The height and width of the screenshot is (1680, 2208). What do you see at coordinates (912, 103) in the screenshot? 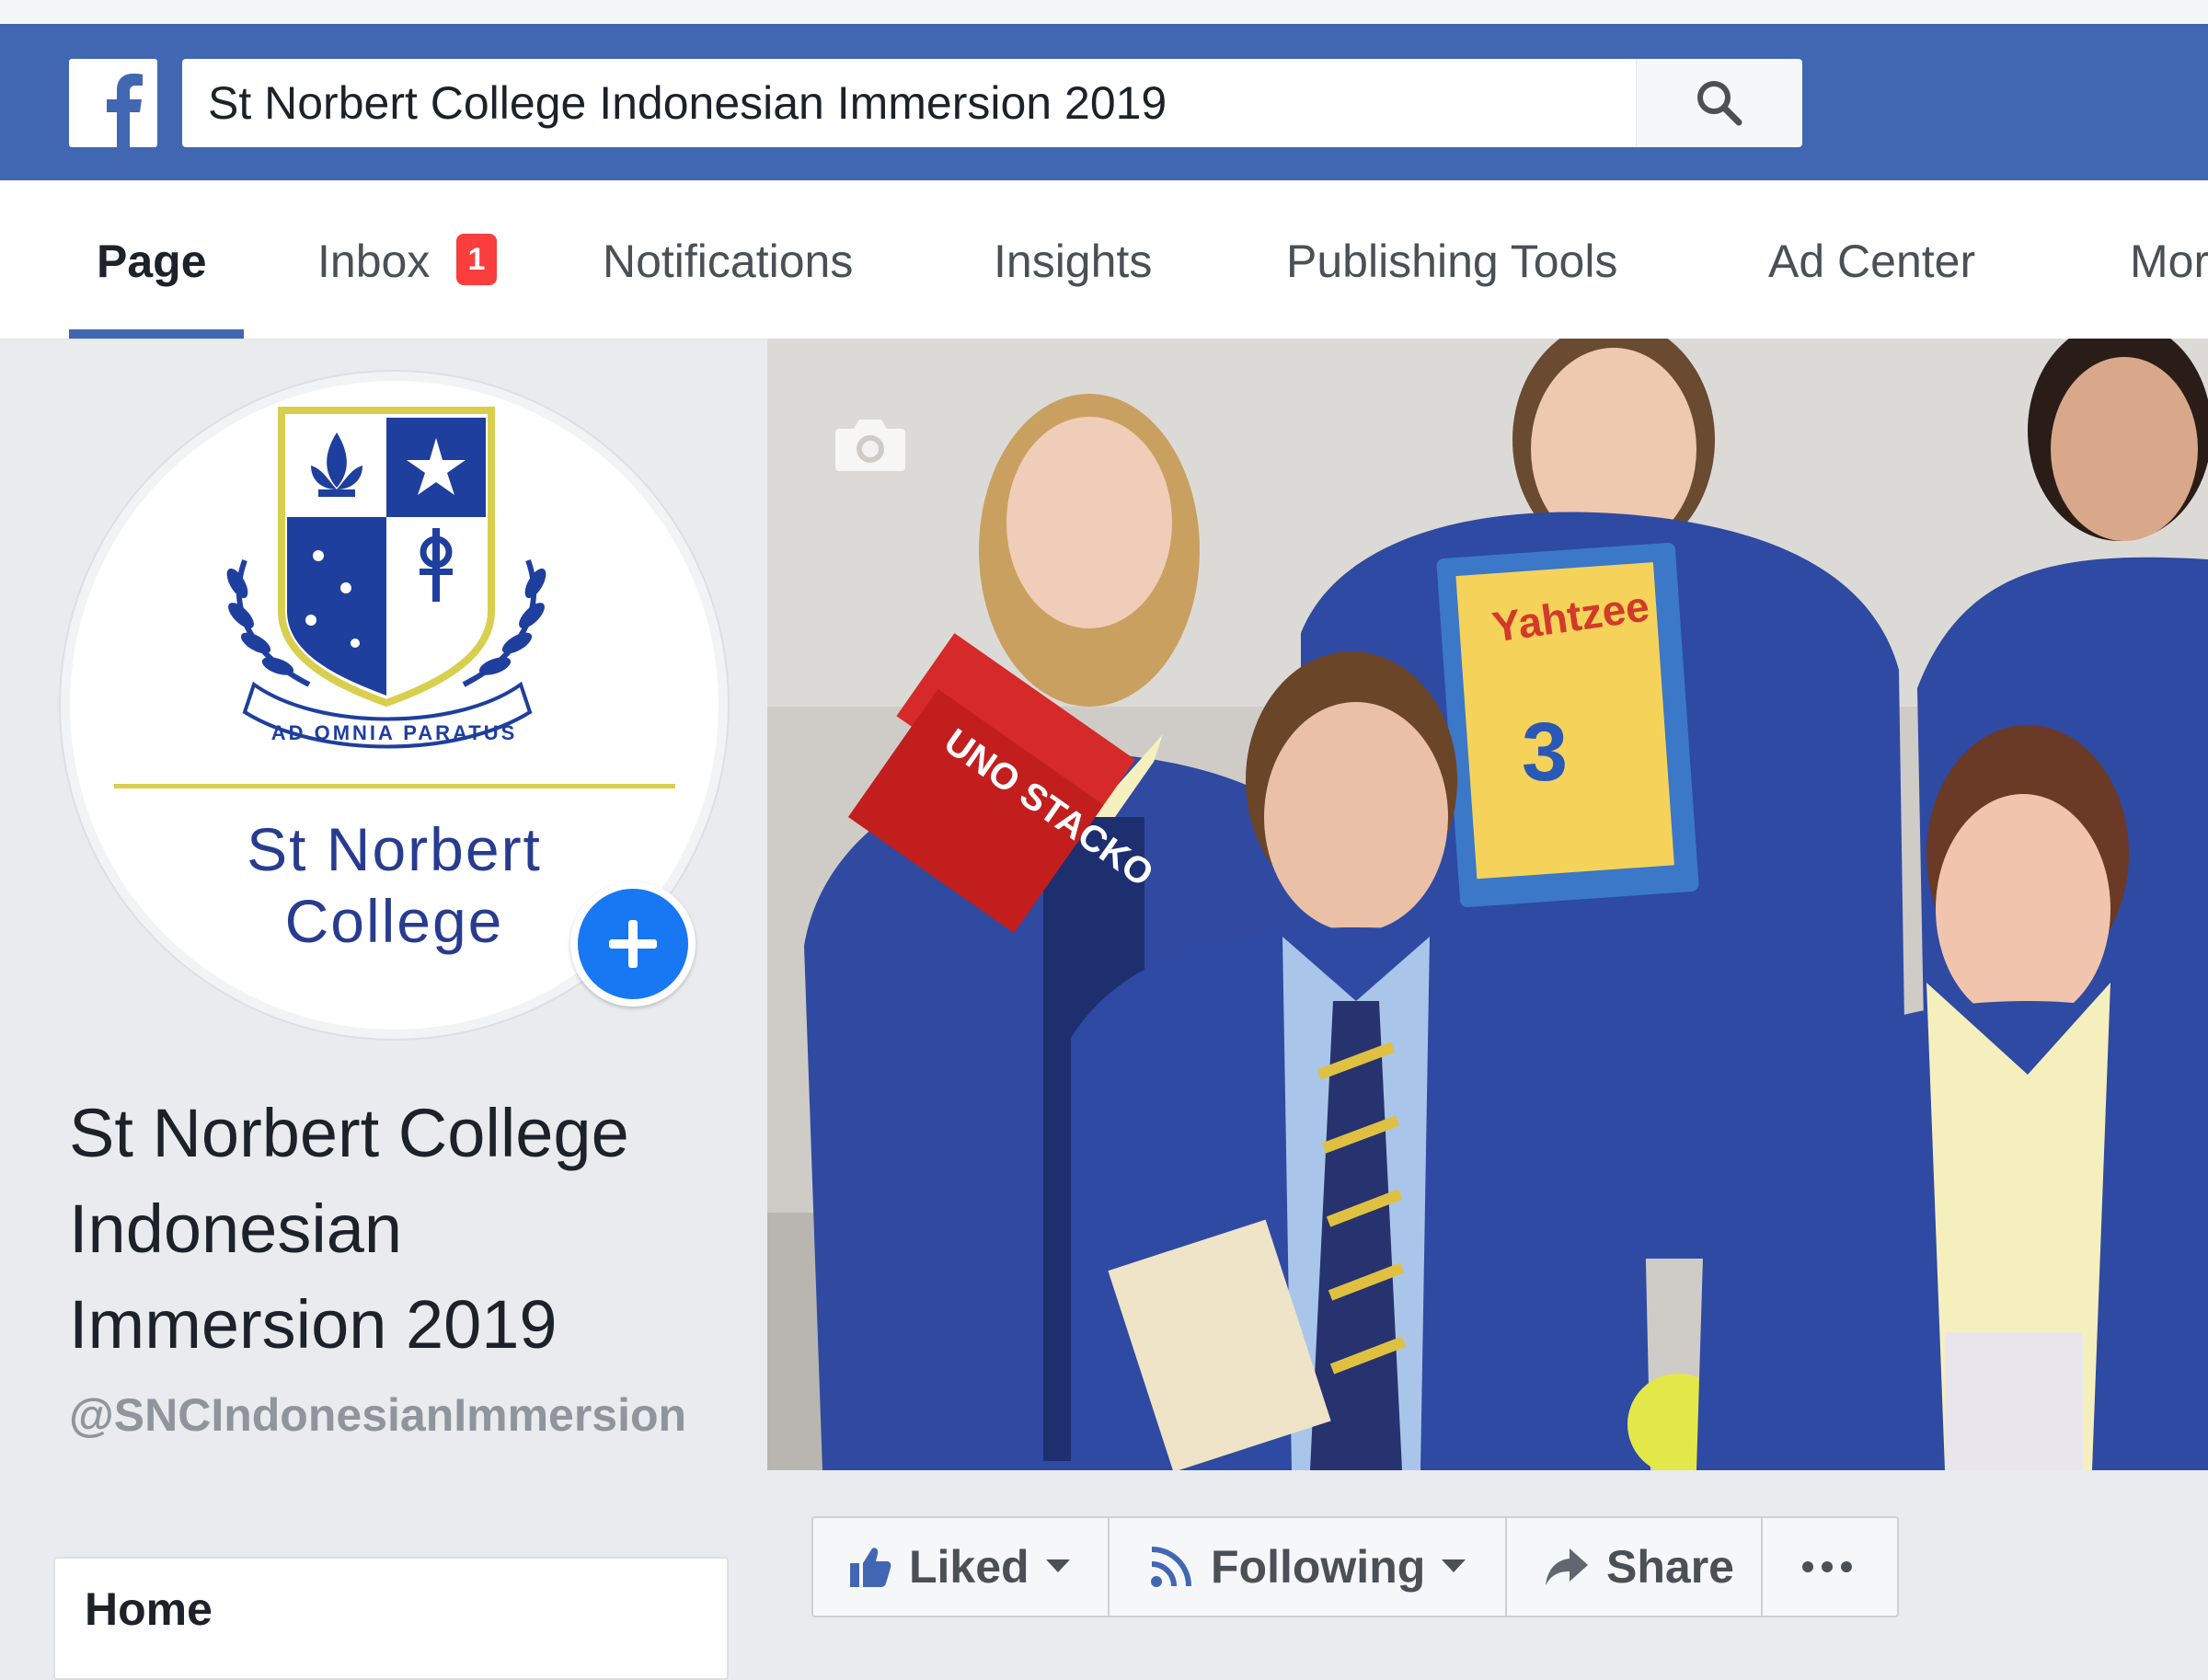
I see `search-input` at bounding box center [912, 103].